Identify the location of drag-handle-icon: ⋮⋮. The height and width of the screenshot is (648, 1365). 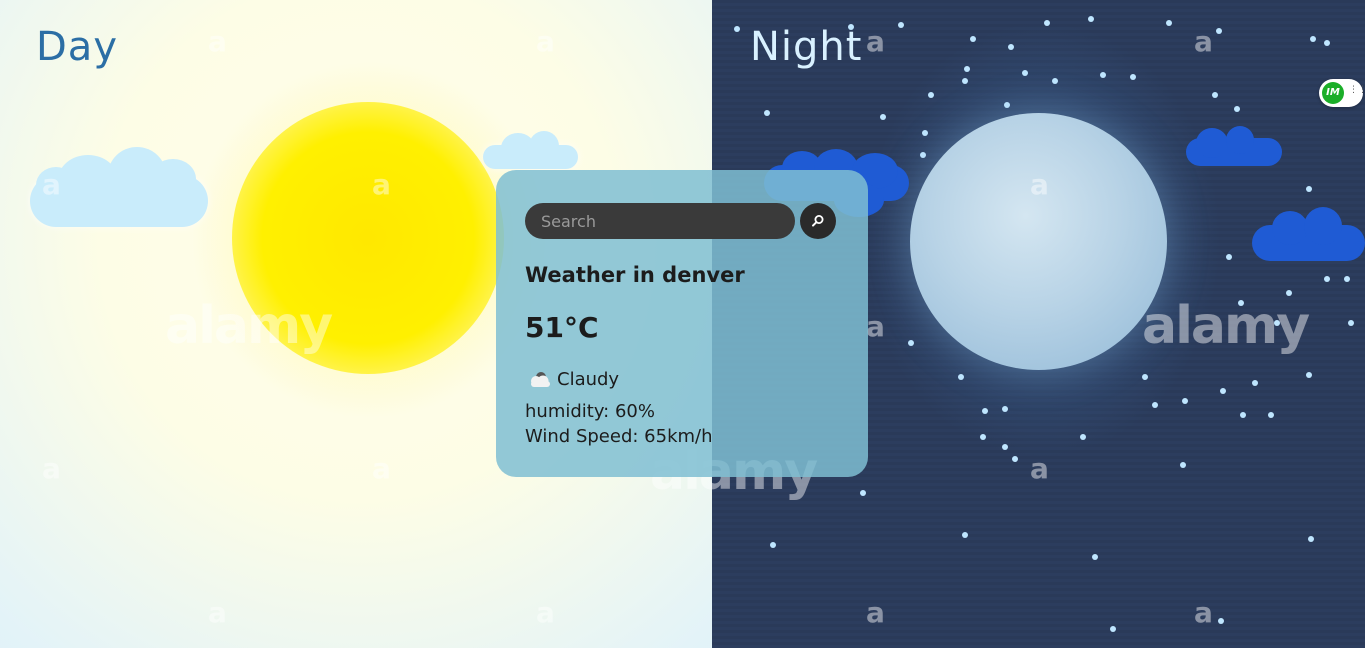
(1357, 92).